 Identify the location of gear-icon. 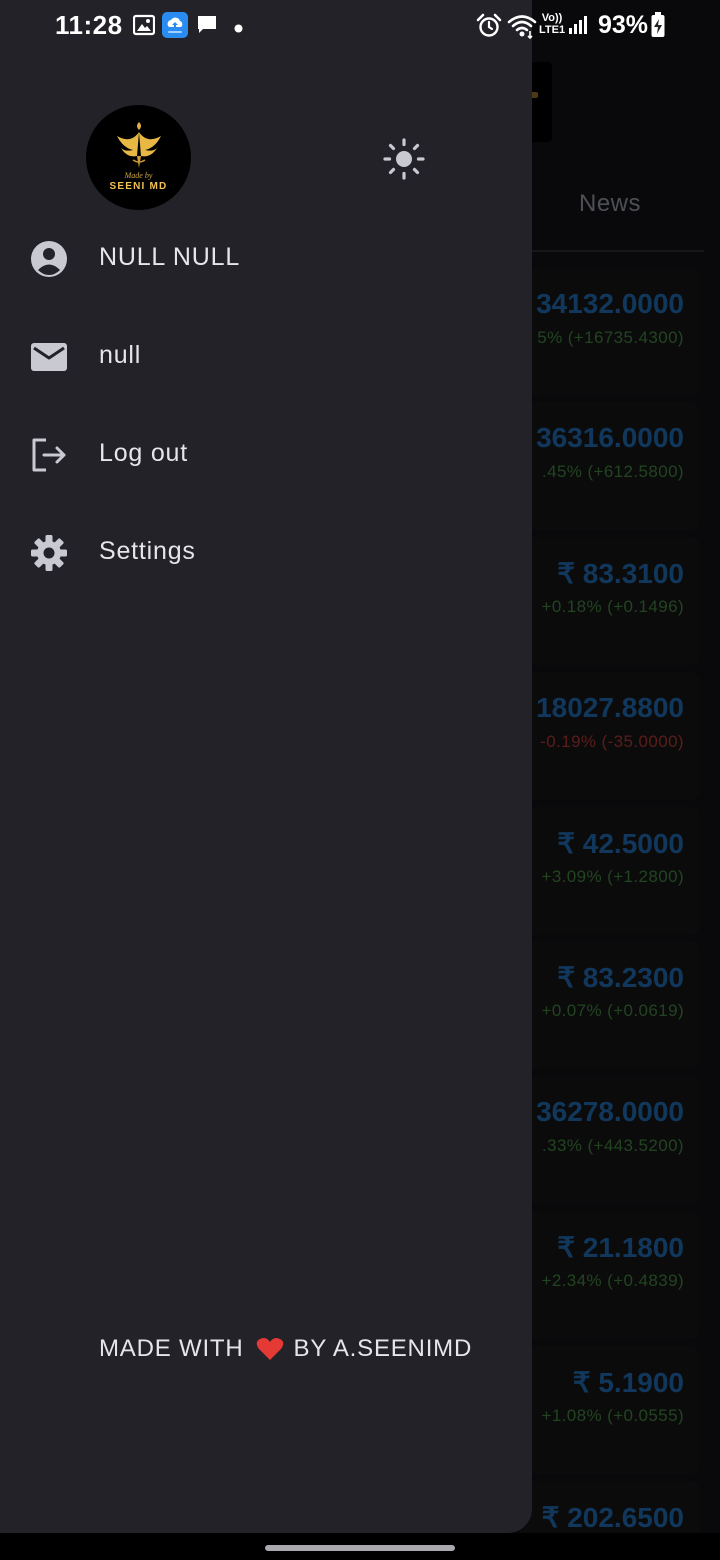
(49, 553).